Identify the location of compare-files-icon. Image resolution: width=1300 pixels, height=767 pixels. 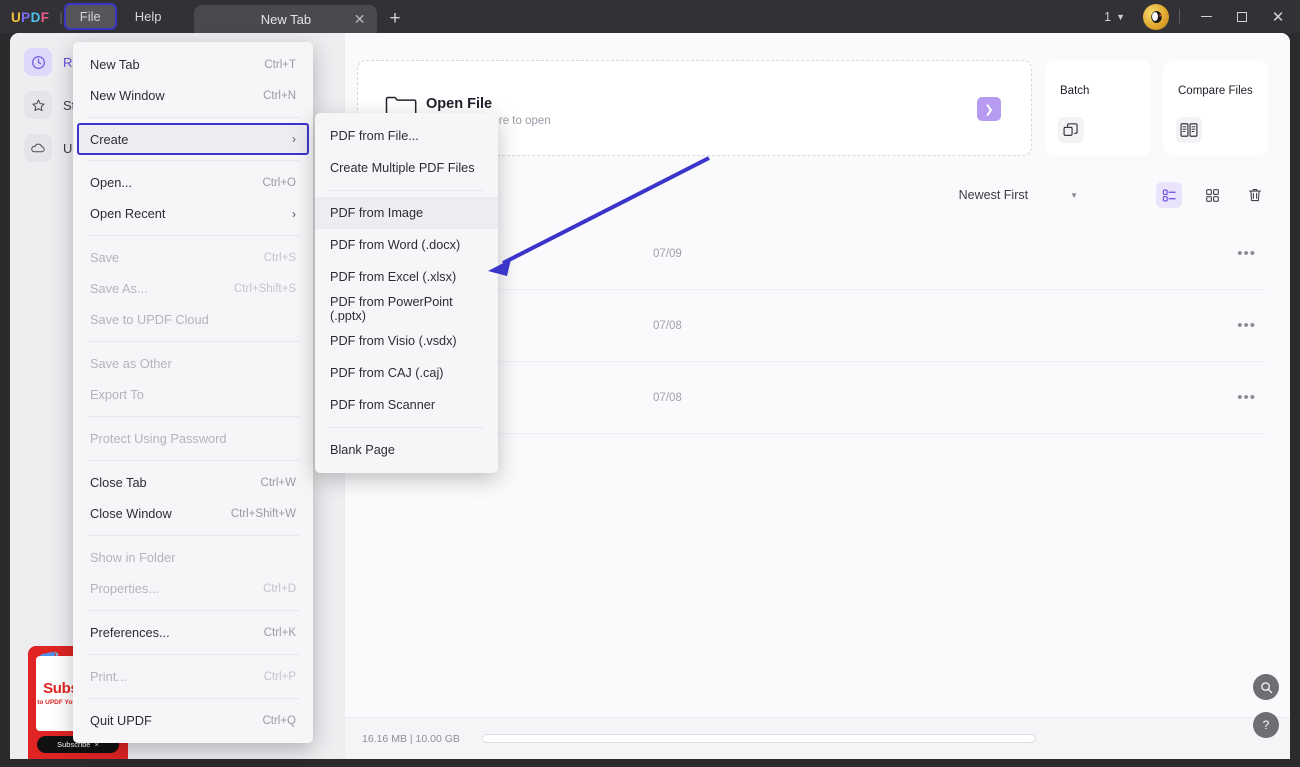
(1189, 130).